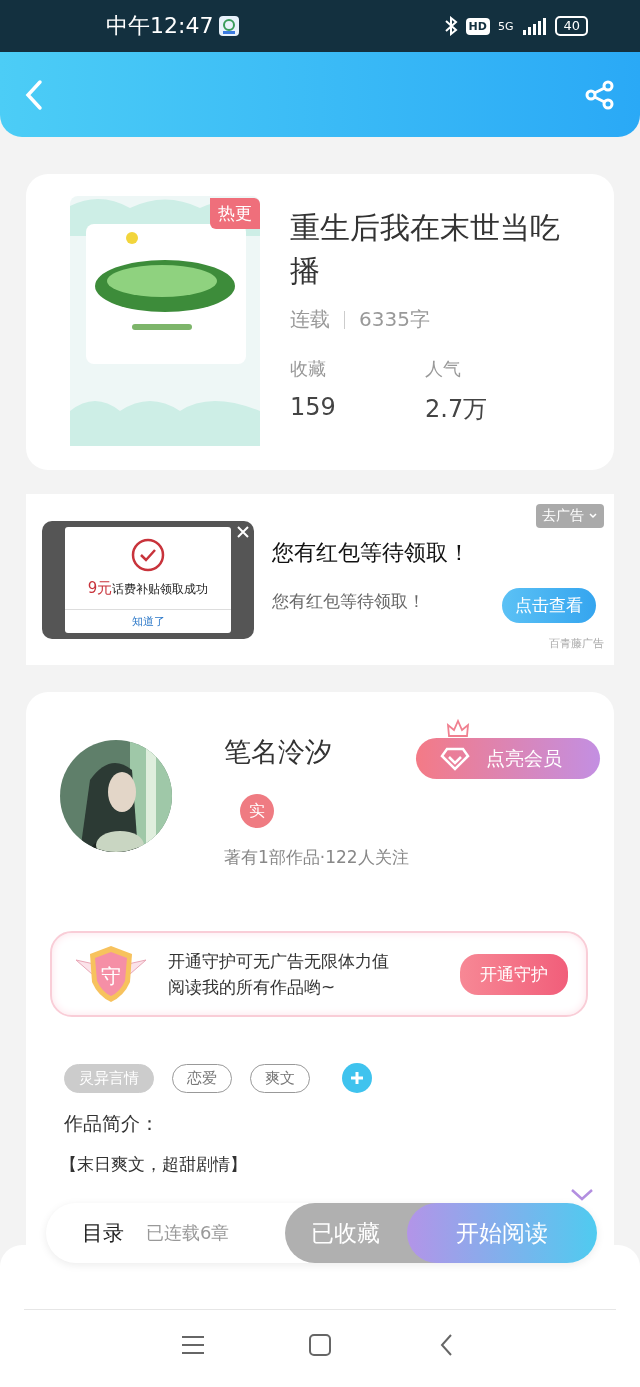 Image resolution: width=640 pixels, height=1387 pixels. I want to click on add-icon, so click(357, 1078).